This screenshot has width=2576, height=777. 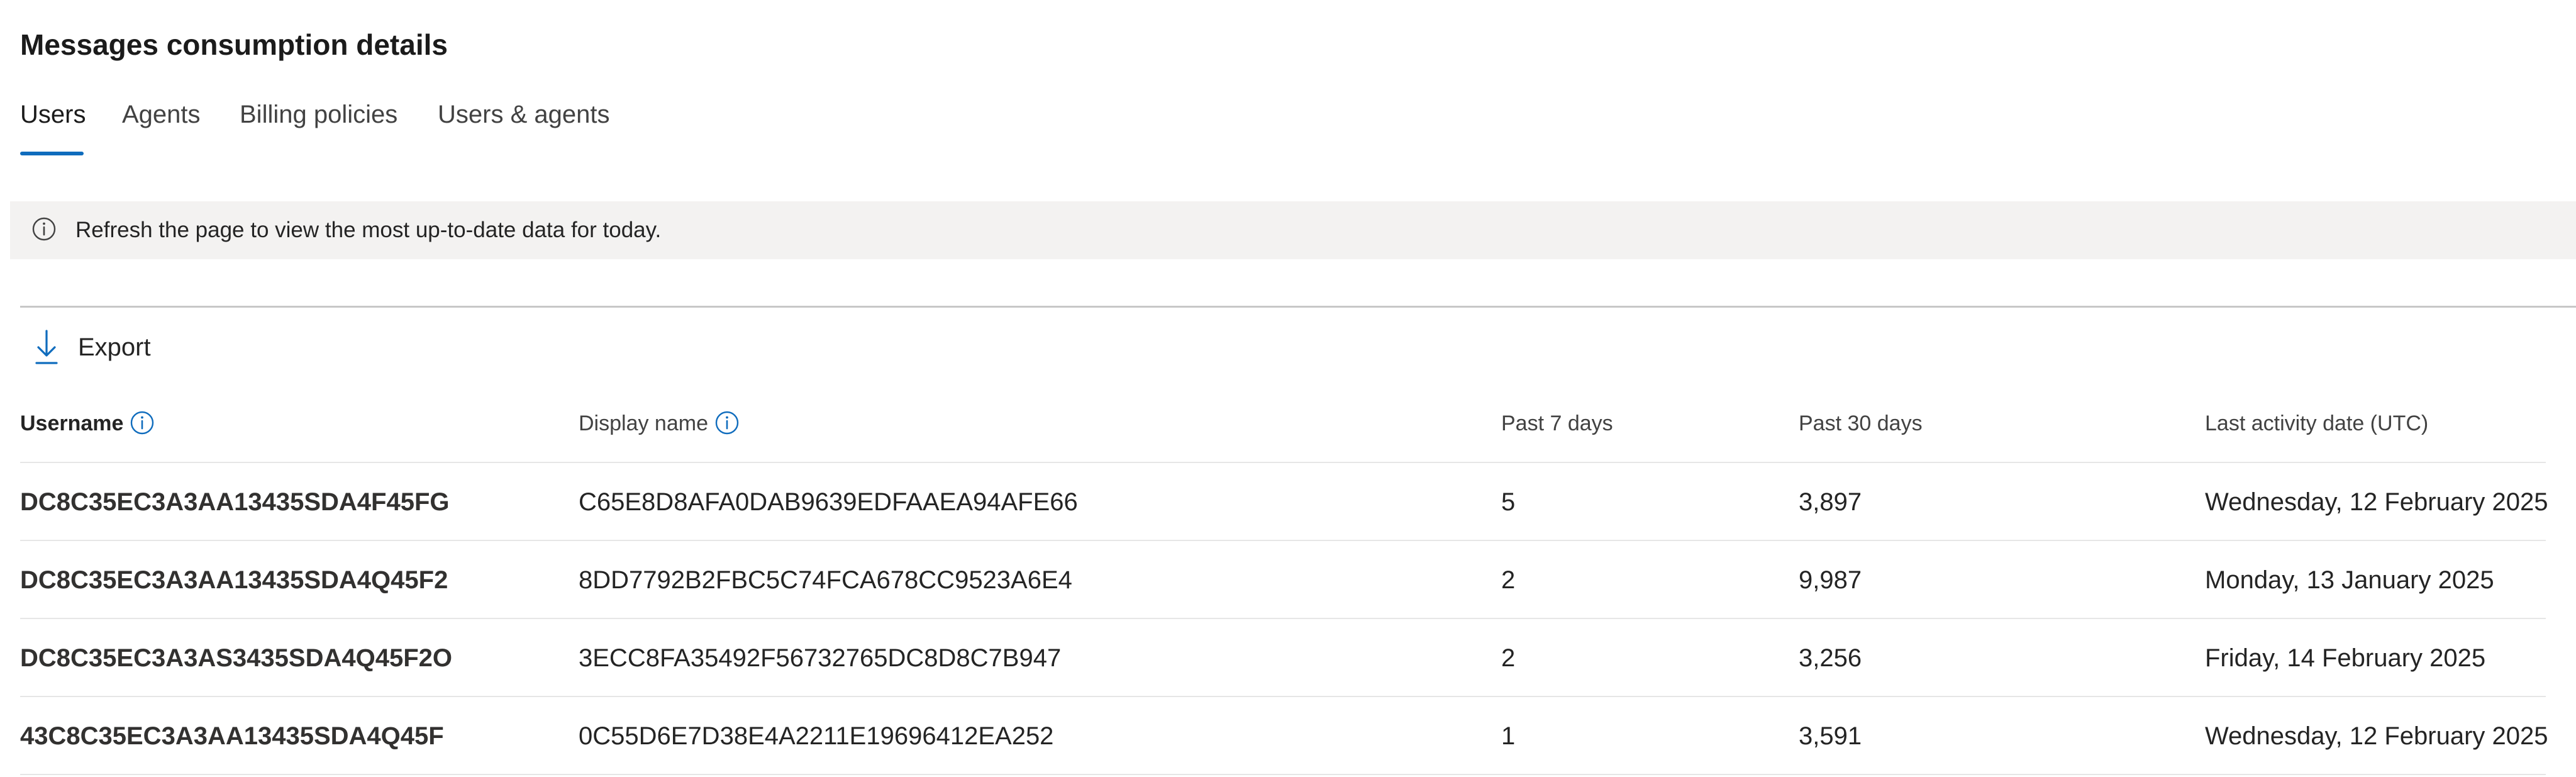 What do you see at coordinates (1298, 307) in the screenshot?
I see `section-divider` at bounding box center [1298, 307].